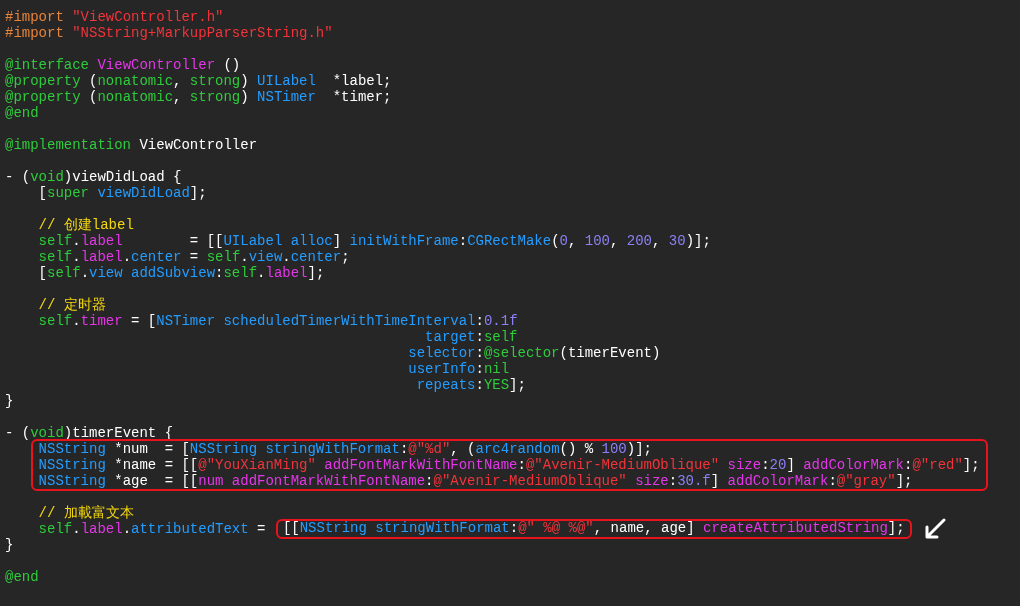  Describe the element at coordinates (458, 369) in the screenshot. I see `code-line: userInfo:nil` at that location.